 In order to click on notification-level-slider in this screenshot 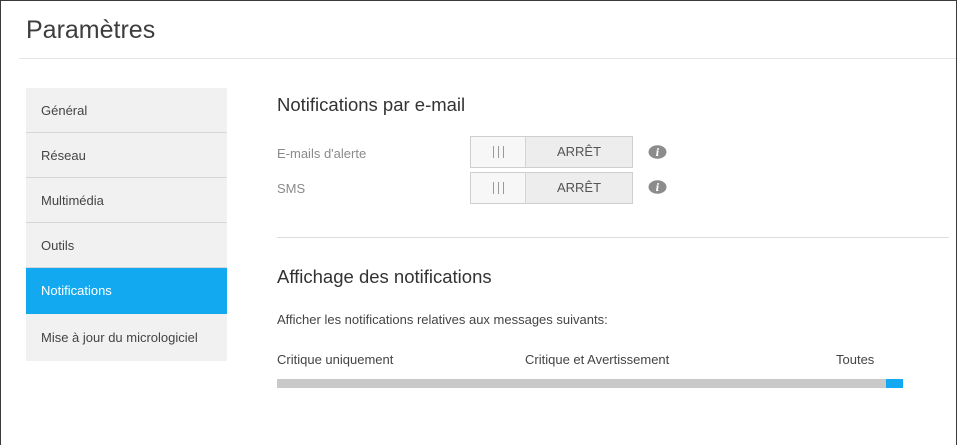, I will do `click(590, 383)`.